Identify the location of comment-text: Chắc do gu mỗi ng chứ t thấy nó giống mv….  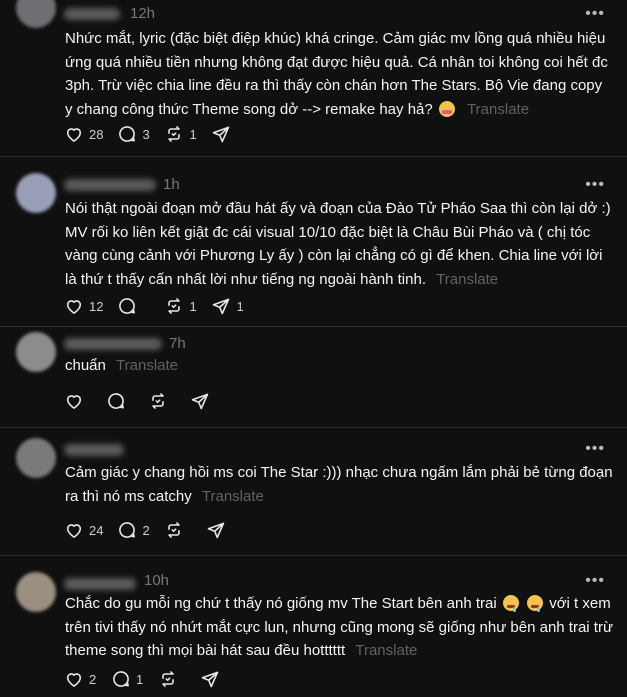
(339, 627).